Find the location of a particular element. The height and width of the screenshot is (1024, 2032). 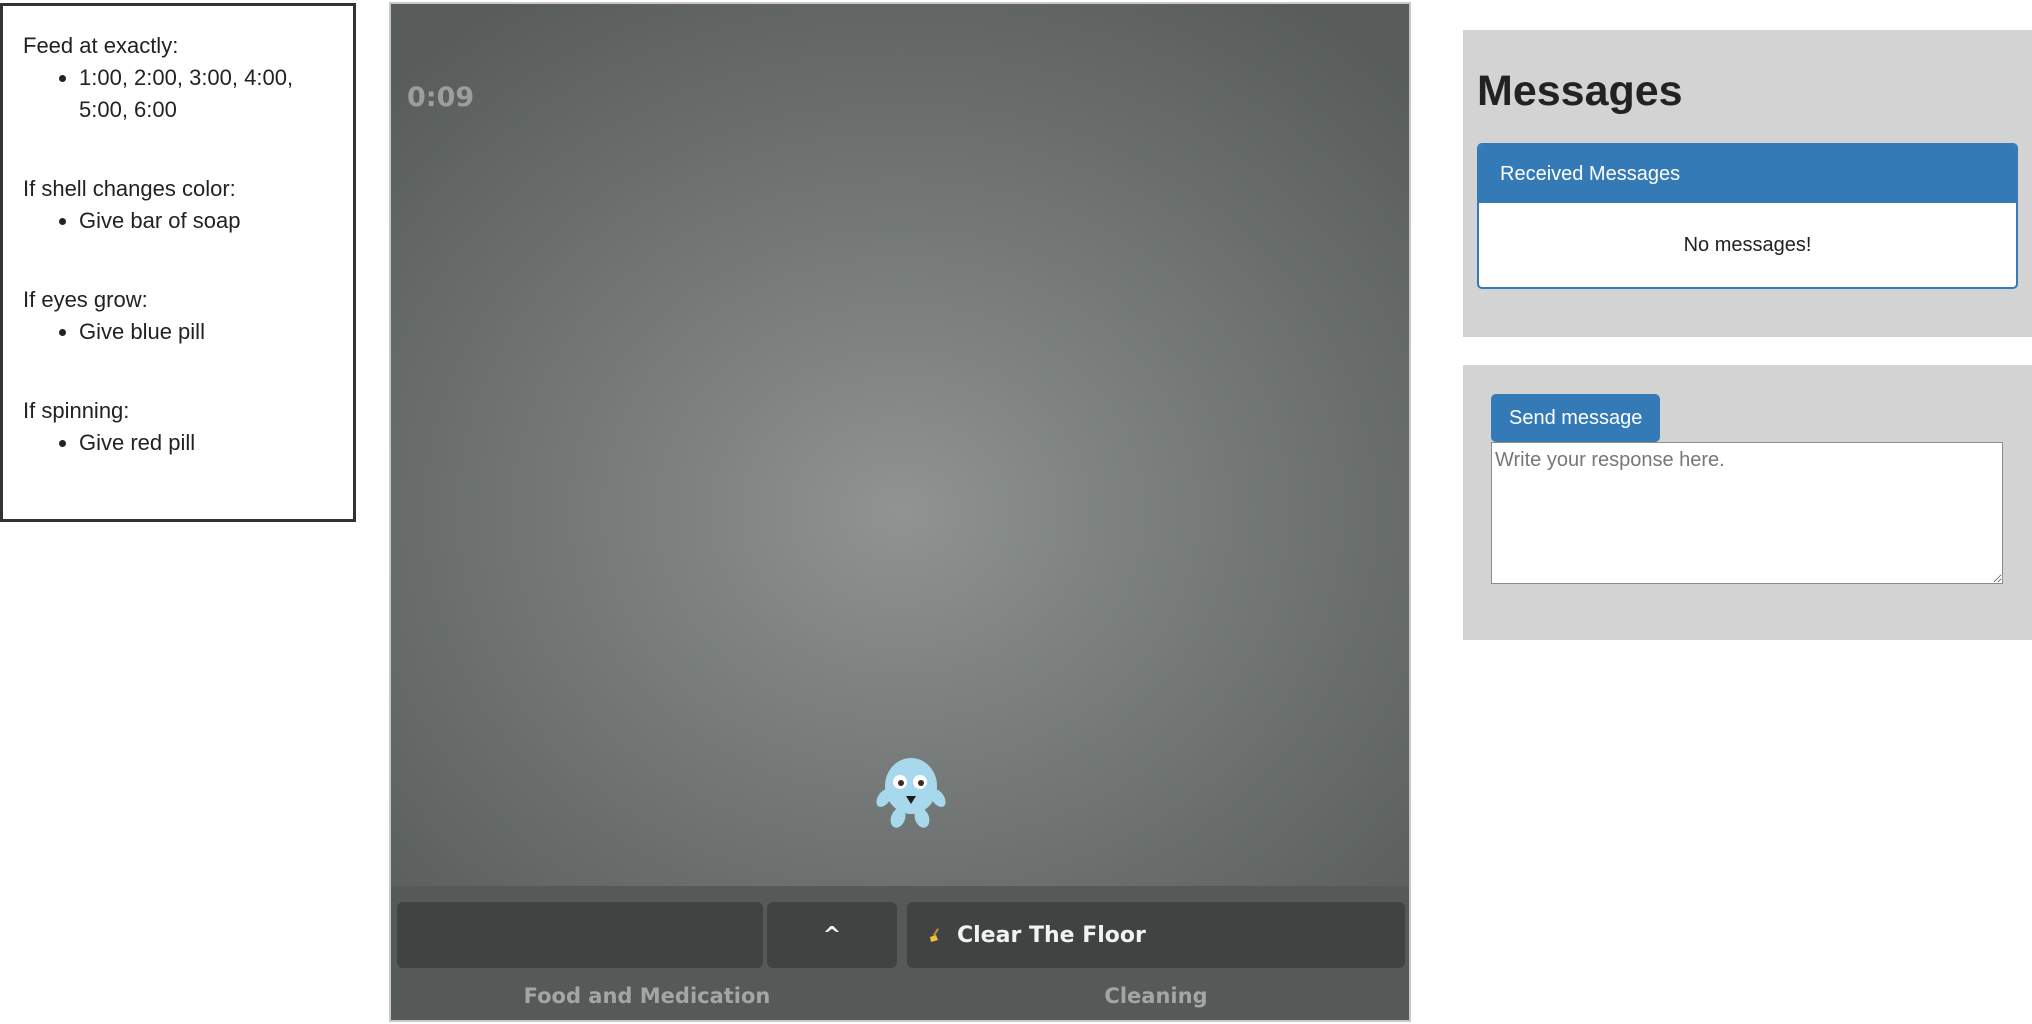

game-timer: 0:09 is located at coordinates (441, 97).